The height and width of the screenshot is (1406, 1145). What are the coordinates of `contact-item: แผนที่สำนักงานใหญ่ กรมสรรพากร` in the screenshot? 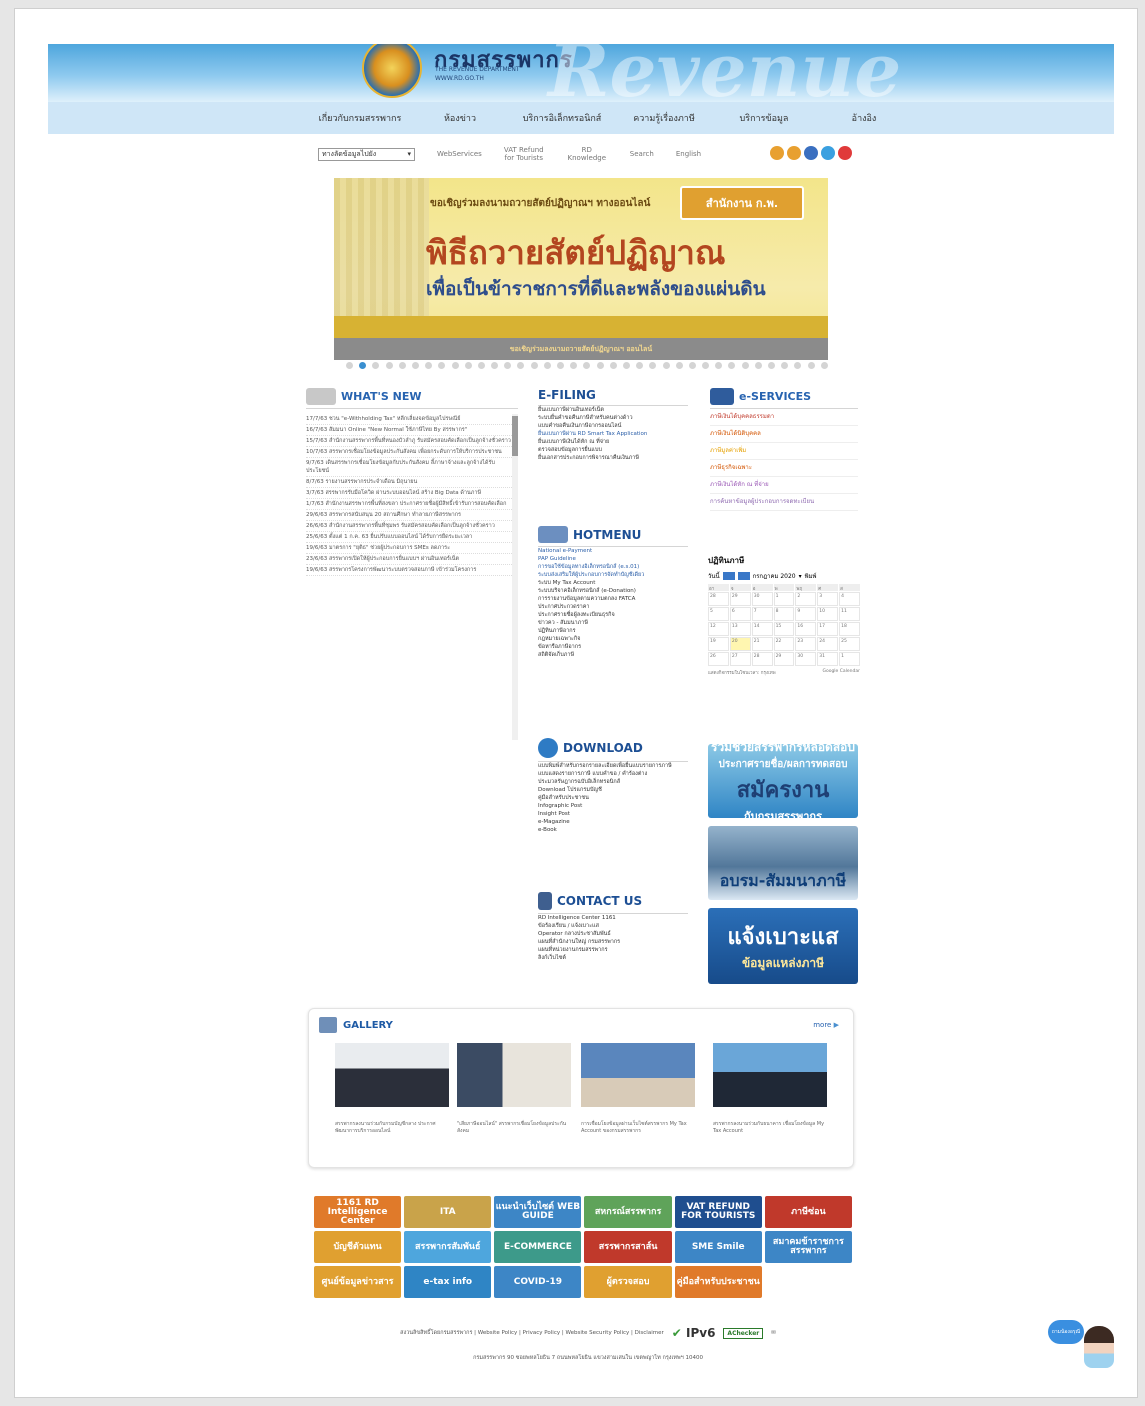 It's located at (613, 942).